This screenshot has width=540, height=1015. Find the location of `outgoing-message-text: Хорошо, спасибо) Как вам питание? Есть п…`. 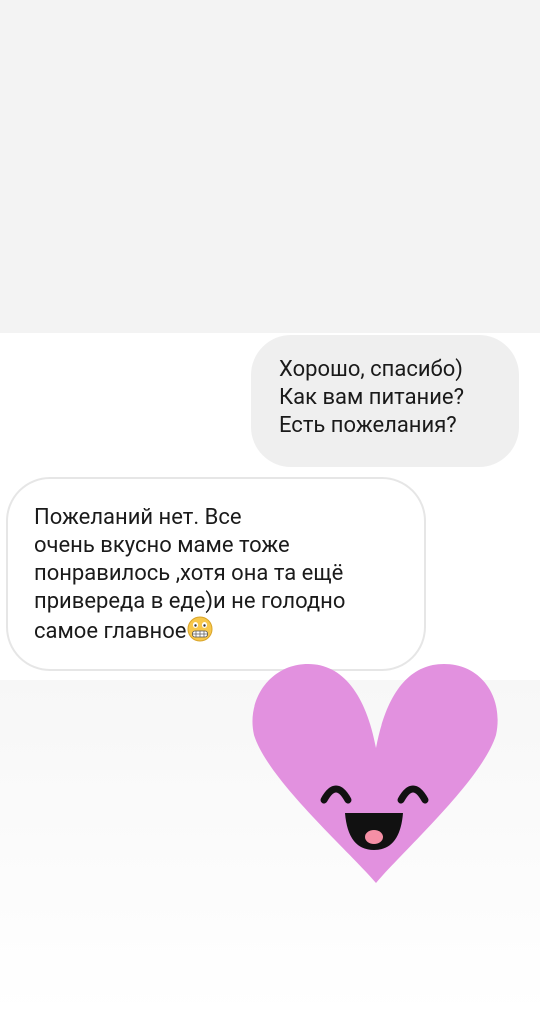

outgoing-message-text: Хорошо, спасибо) Как вам питание? Есть п… is located at coordinates (371, 397).